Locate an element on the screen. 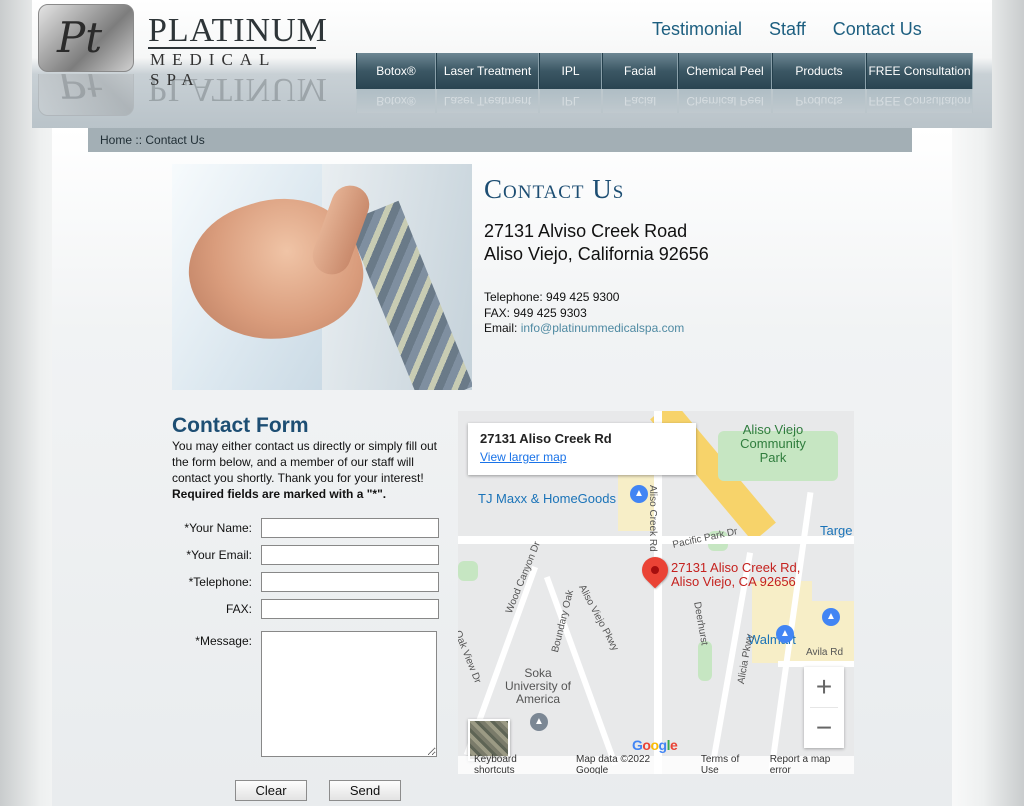  required-note: Required fields are marked with a "*". is located at coordinates (279, 494).